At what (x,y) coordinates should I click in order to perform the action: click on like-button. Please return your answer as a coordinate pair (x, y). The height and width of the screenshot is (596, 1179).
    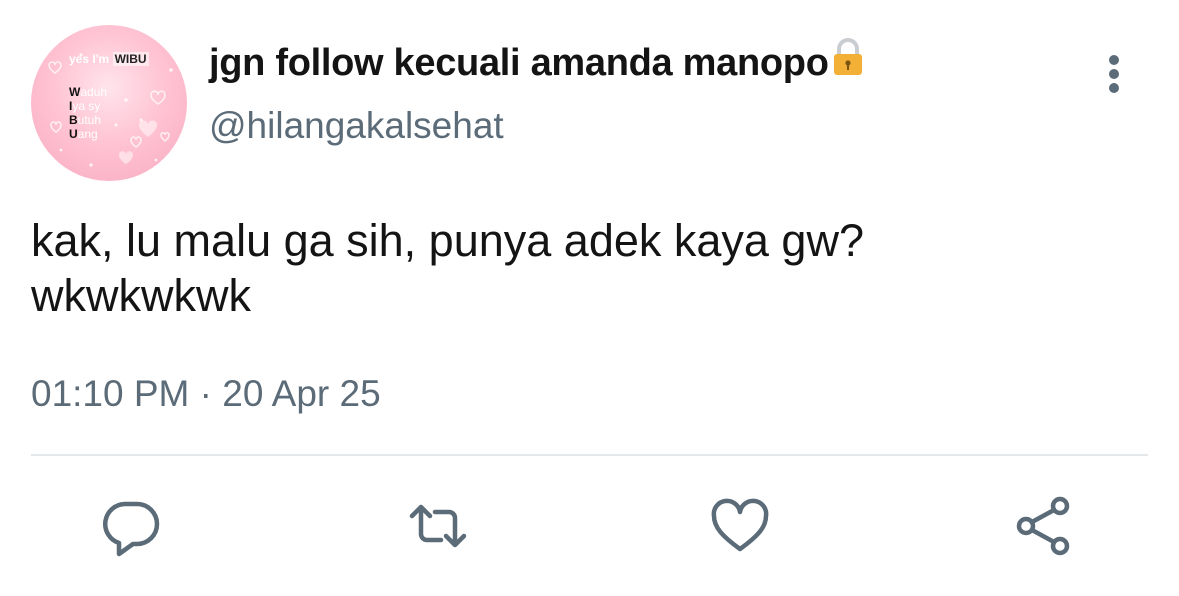
    Looking at the image, I should click on (740, 526).